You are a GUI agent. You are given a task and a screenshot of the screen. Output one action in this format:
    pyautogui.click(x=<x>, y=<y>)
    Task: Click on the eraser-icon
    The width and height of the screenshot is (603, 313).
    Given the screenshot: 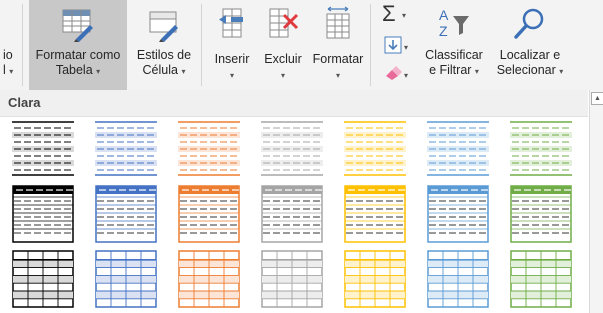 What is the action you would take?
    pyautogui.click(x=394, y=73)
    